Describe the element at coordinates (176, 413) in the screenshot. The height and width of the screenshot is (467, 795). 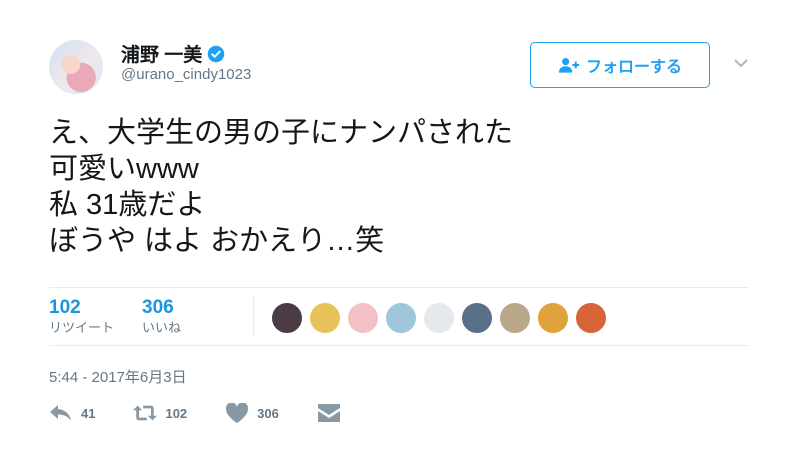
I see `retweet-action-count: 102` at that location.